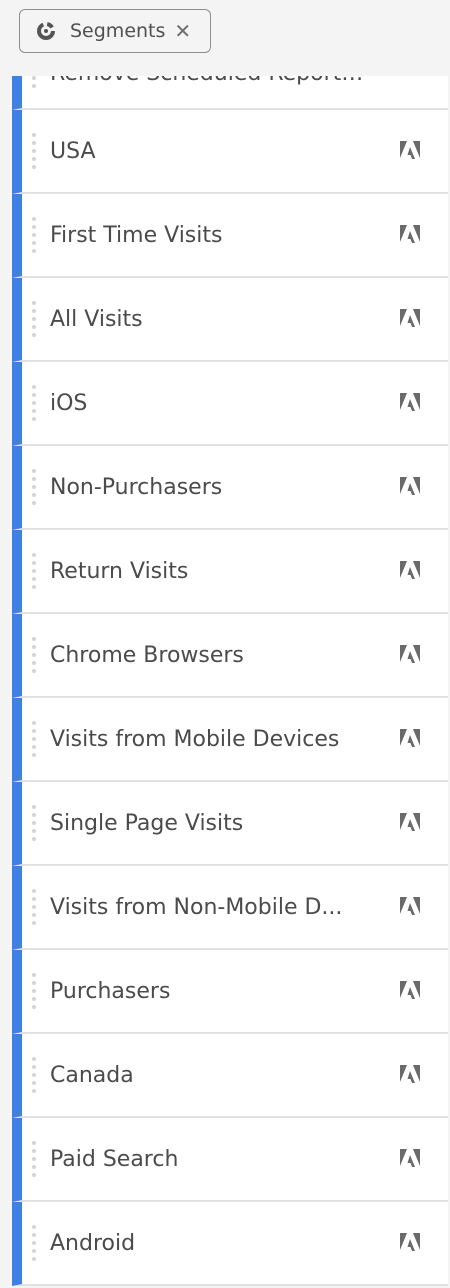 The height and width of the screenshot is (1288, 450). Describe the element at coordinates (73, 151) in the screenshot. I see `segment-label: USA` at that location.